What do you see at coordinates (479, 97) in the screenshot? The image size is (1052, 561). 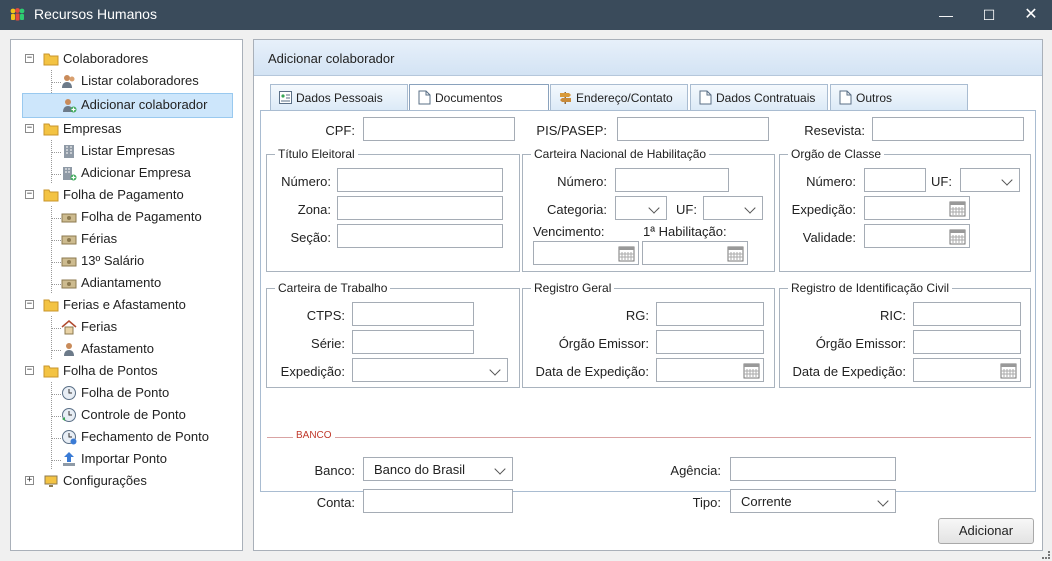 I see `tab-documentos: Documentos` at bounding box center [479, 97].